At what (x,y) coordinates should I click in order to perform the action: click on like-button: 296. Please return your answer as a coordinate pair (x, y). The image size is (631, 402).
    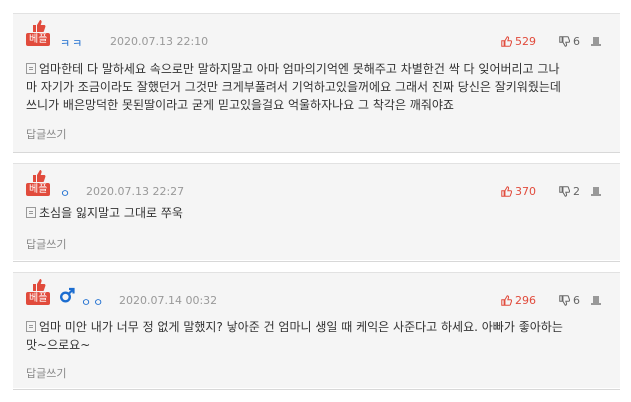
    Looking at the image, I should click on (518, 300).